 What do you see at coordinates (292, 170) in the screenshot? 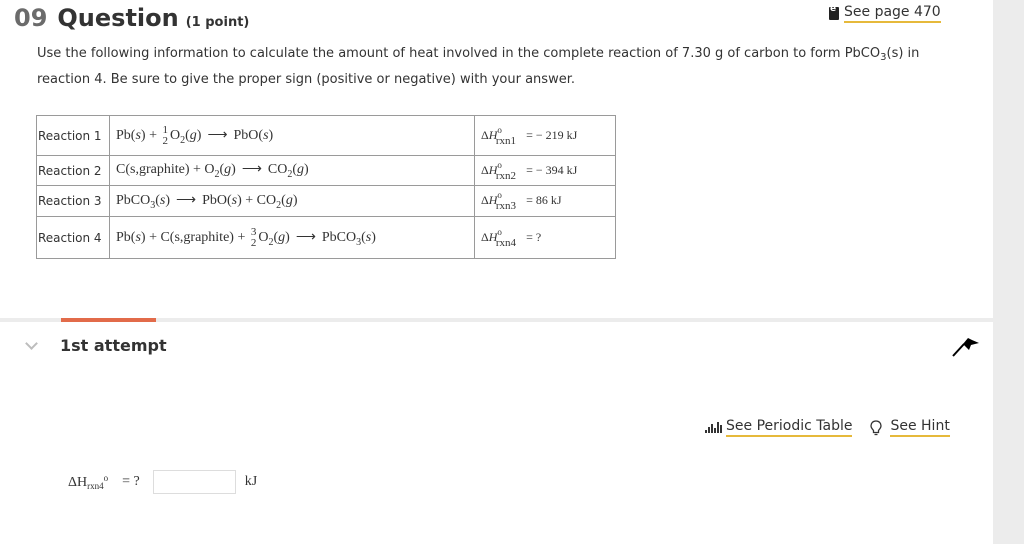
I see `reaction-equation: C(s,graphite) + O2(g) ⟶ CO2(g)` at bounding box center [292, 170].